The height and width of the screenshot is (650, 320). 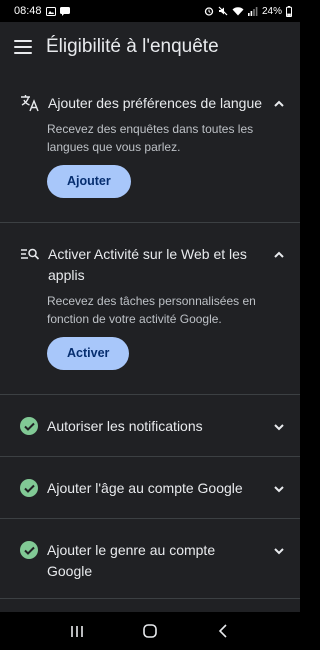 I want to click on gender-card: Ajouter le genre au compte Google, so click(x=150, y=559).